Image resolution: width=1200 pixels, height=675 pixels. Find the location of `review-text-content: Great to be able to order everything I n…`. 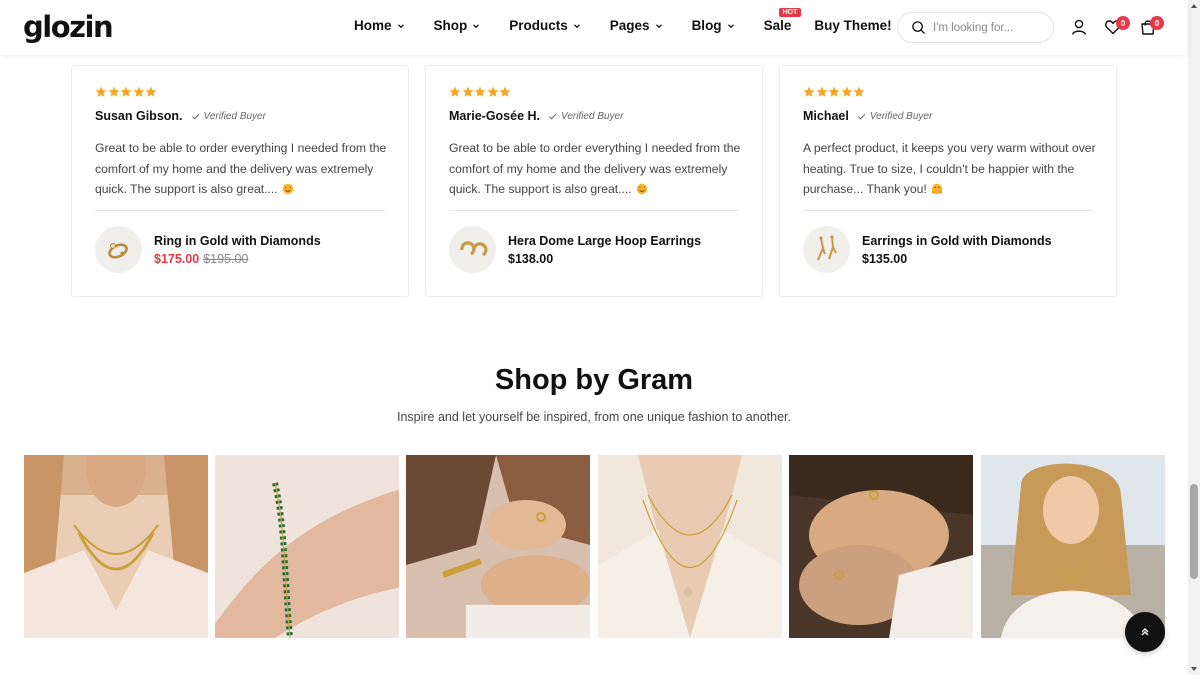

review-text-content: Great to be able to order everything I n… is located at coordinates (241, 168).